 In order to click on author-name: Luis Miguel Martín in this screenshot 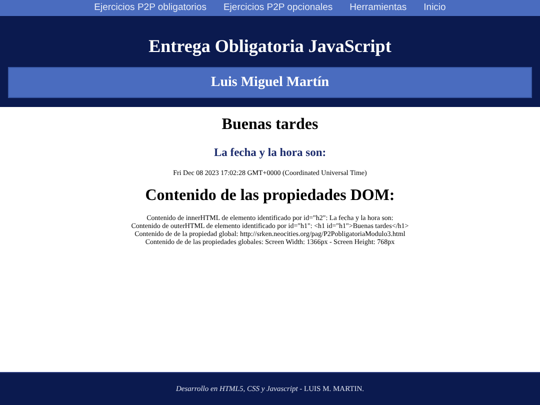, I will do `click(270, 83)`.